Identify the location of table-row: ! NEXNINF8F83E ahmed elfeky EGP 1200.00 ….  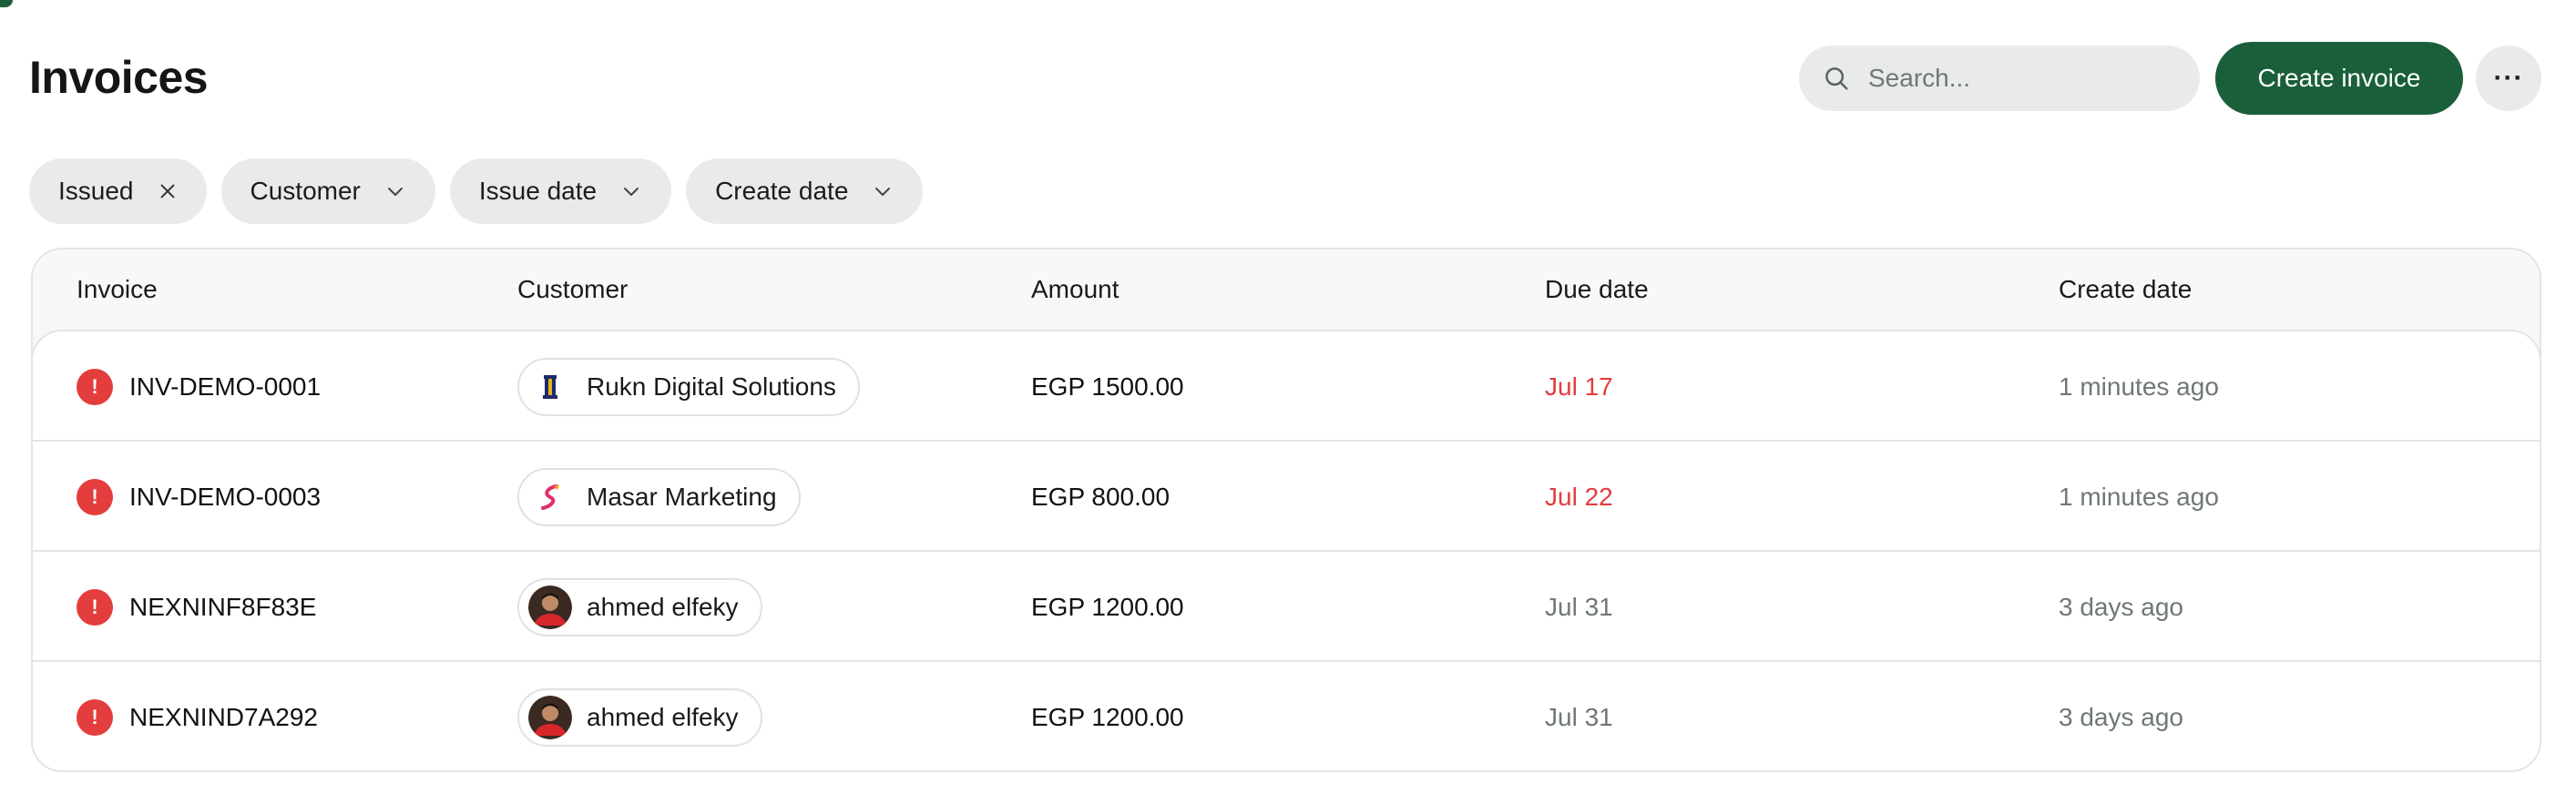
(1286, 607).